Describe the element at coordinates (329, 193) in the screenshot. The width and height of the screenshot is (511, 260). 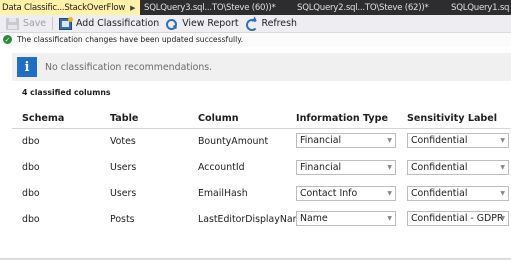
I see `dropdown-value: Contact Info` at that location.